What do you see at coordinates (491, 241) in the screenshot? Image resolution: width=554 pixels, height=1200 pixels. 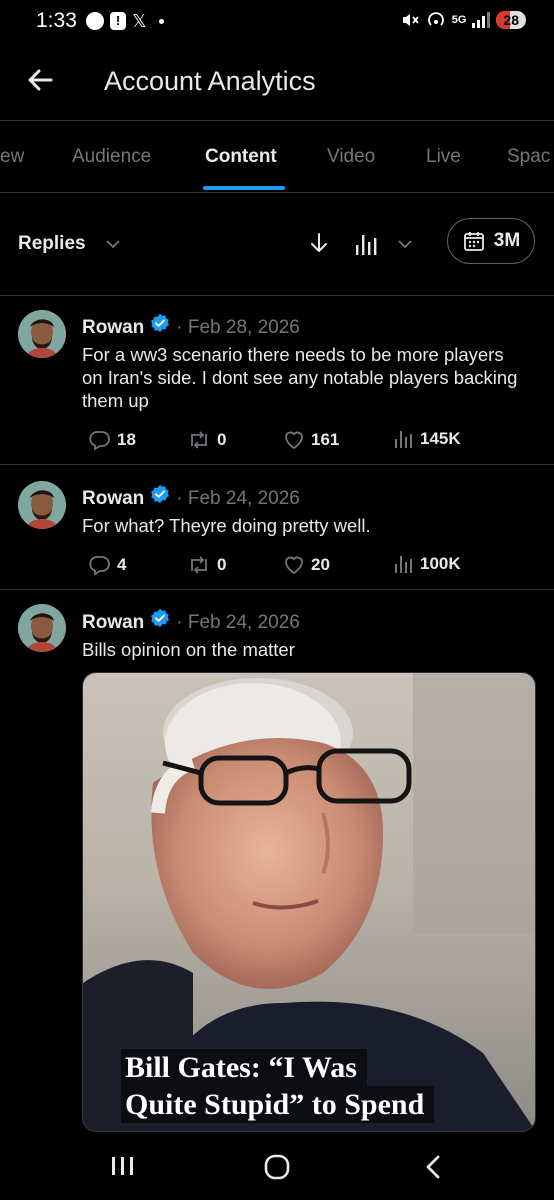 I see `date-range-button: 3M` at bounding box center [491, 241].